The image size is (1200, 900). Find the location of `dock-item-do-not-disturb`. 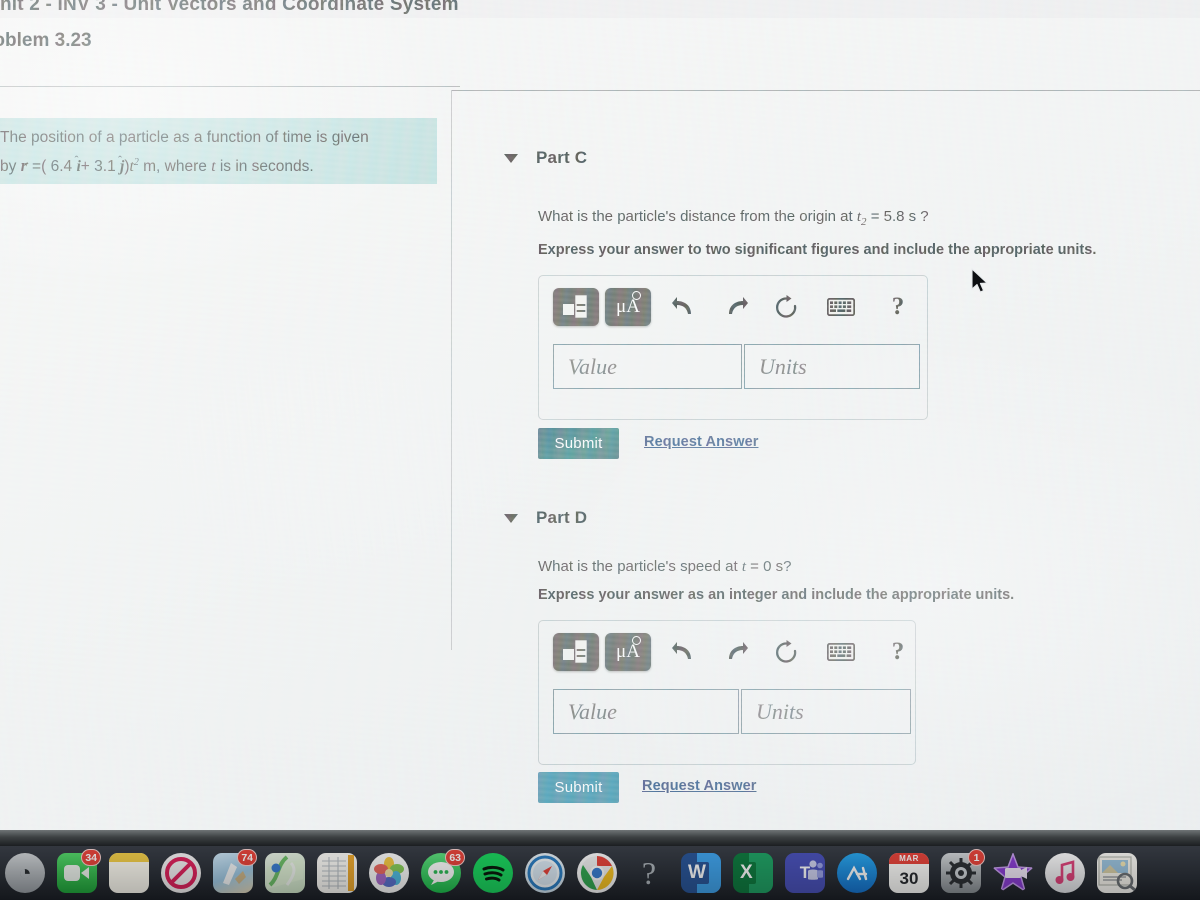

dock-item-do-not-disturb is located at coordinates (181, 873).